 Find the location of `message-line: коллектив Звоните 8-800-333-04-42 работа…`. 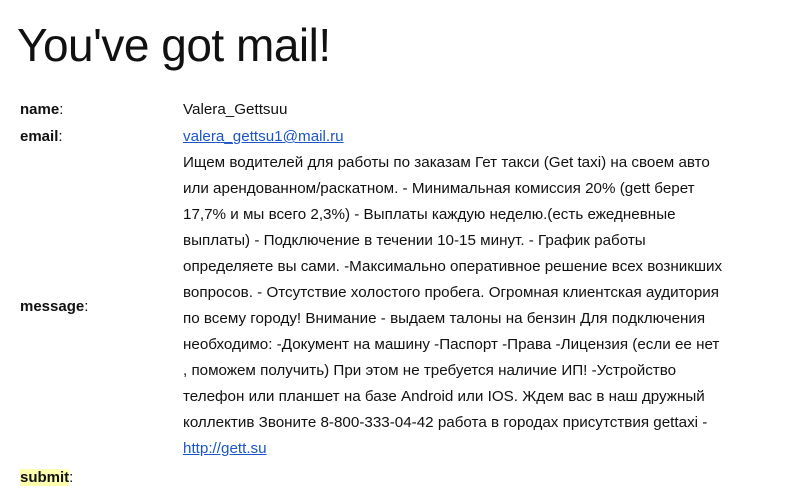

message-line: коллектив Звоните 8-800-333-04-42 работа… is located at coordinates (445, 422).